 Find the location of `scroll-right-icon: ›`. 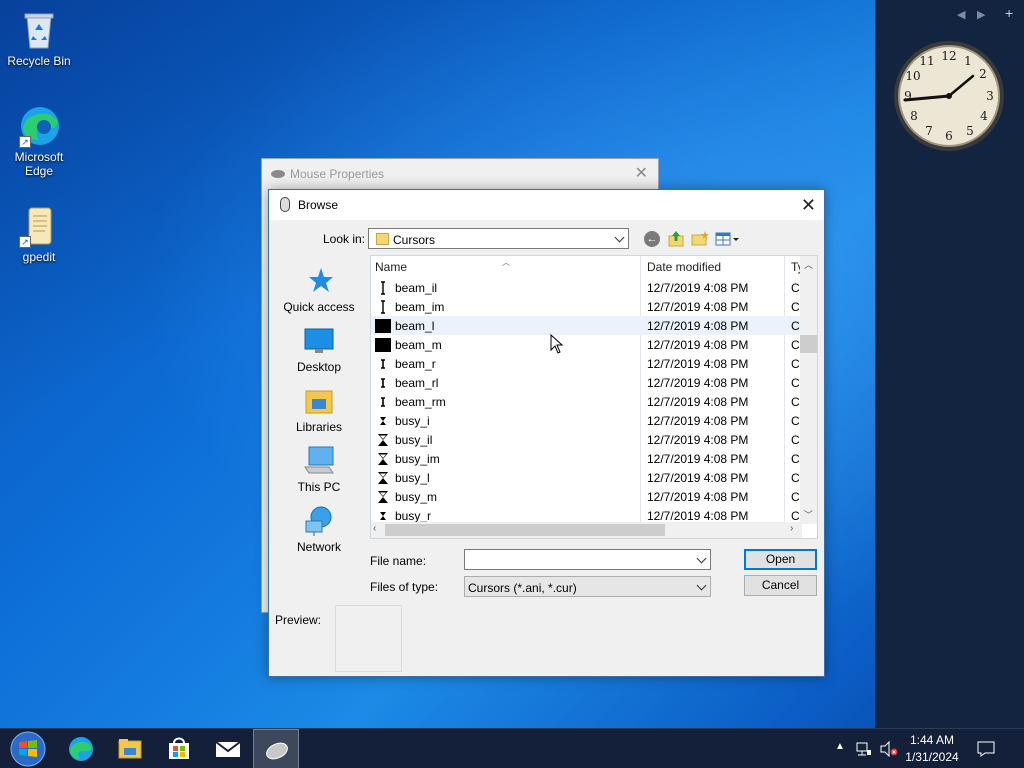

scroll-right-icon: › is located at coordinates (791, 528).